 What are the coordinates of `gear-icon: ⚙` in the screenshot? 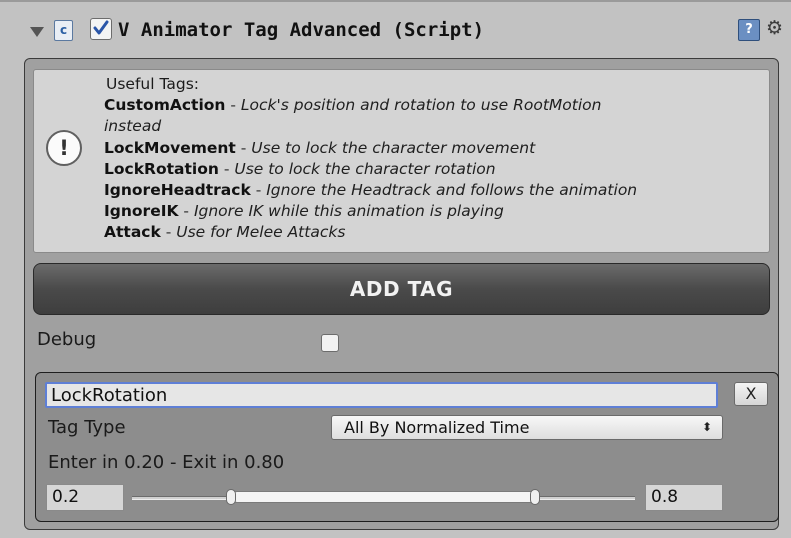 It's located at (774, 28).